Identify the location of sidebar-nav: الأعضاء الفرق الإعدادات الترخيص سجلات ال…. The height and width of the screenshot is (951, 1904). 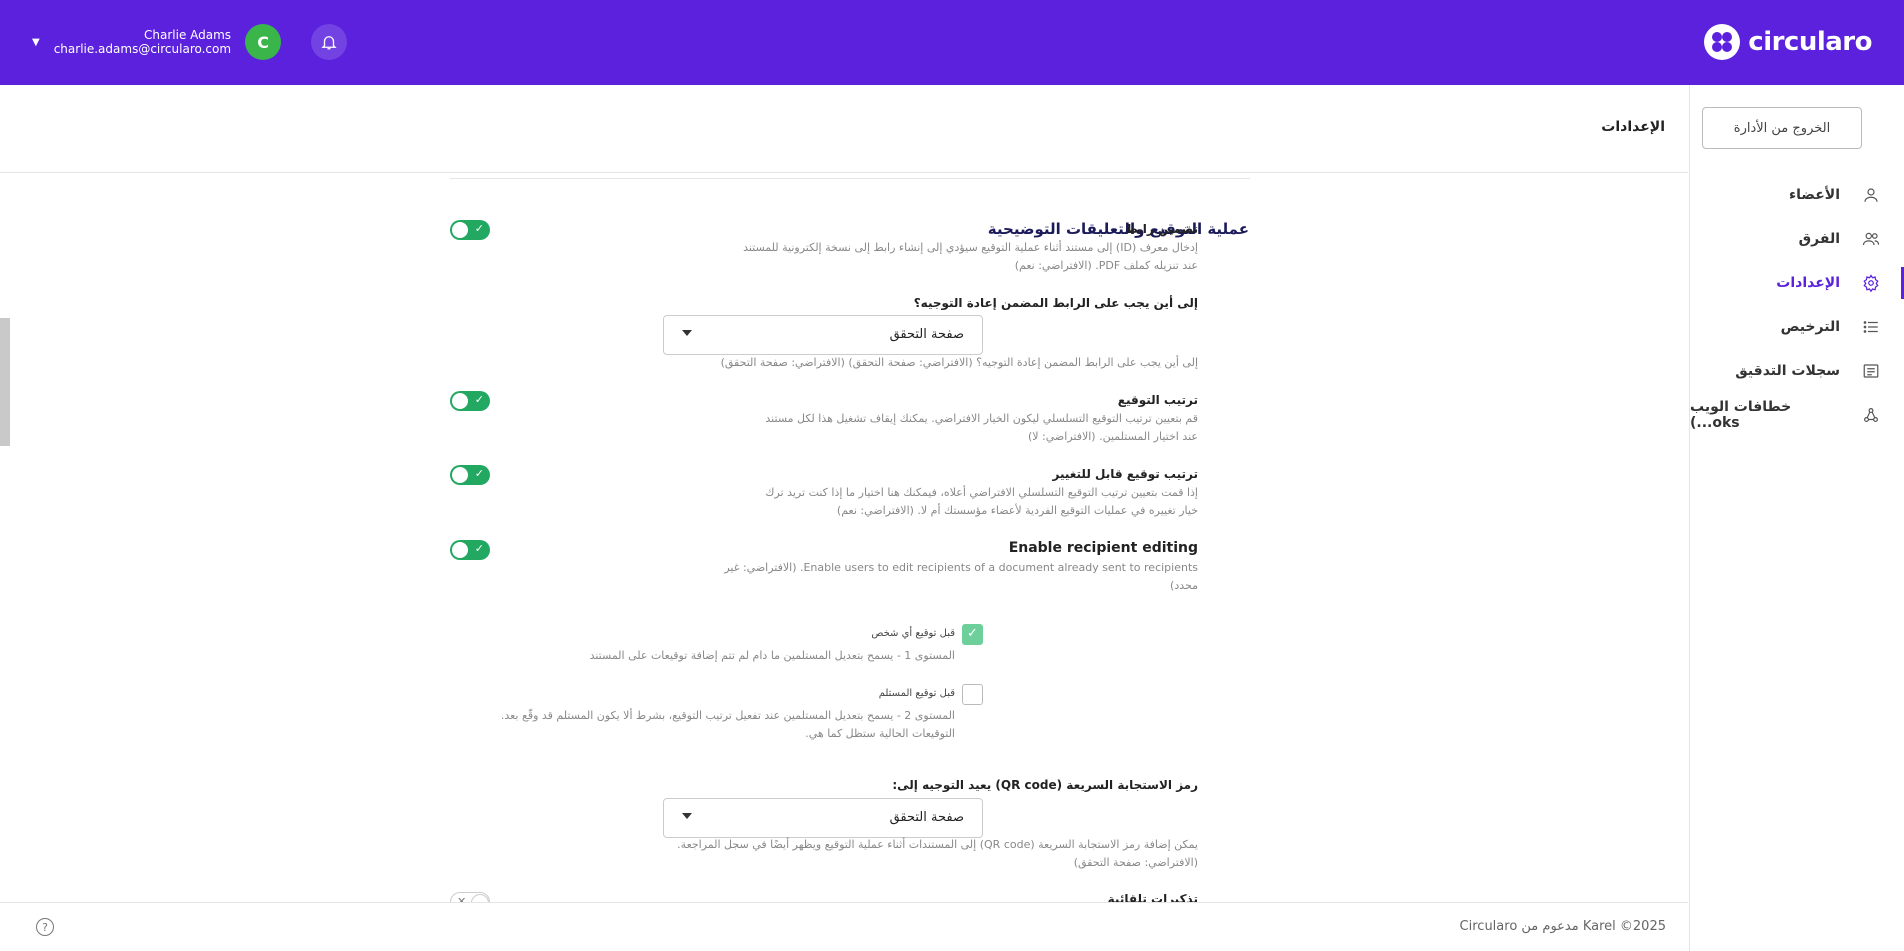
(1797, 305).